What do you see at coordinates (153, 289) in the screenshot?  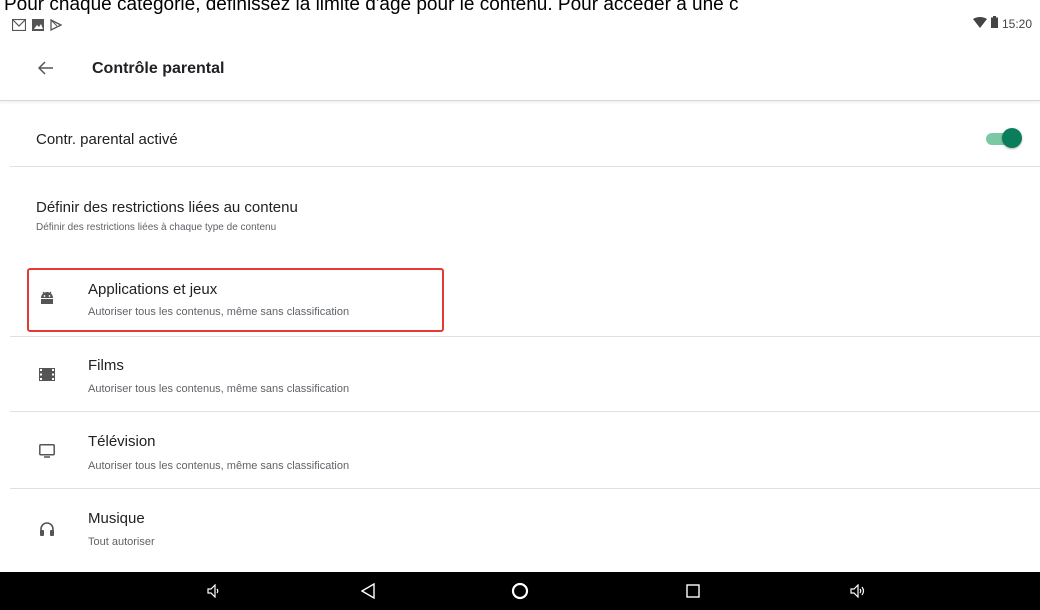 I see `category-title: Applications et jeux` at bounding box center [153, 289].